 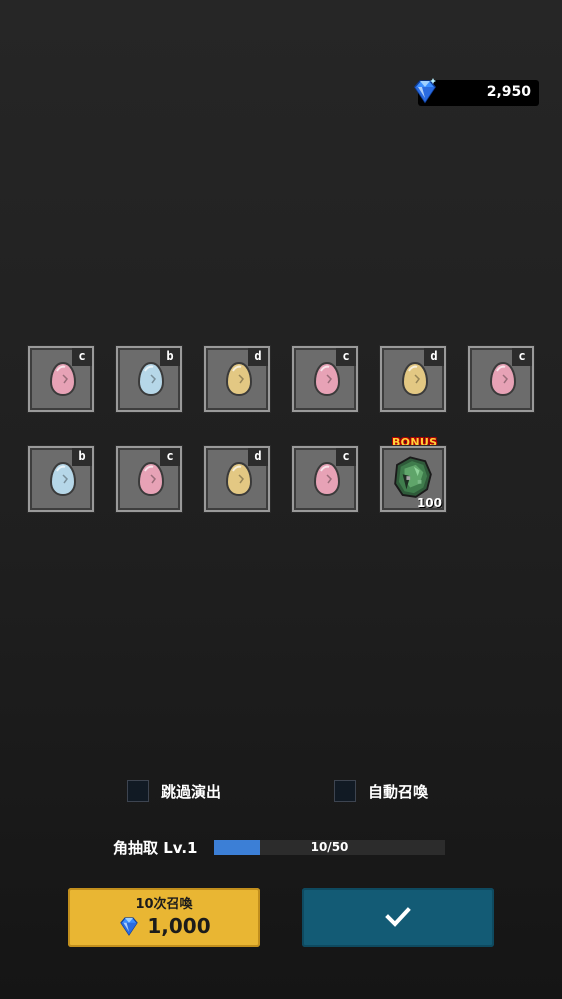 I want to click on auto-summon-toggle: 自動召喚, so click(x=381, y=791).